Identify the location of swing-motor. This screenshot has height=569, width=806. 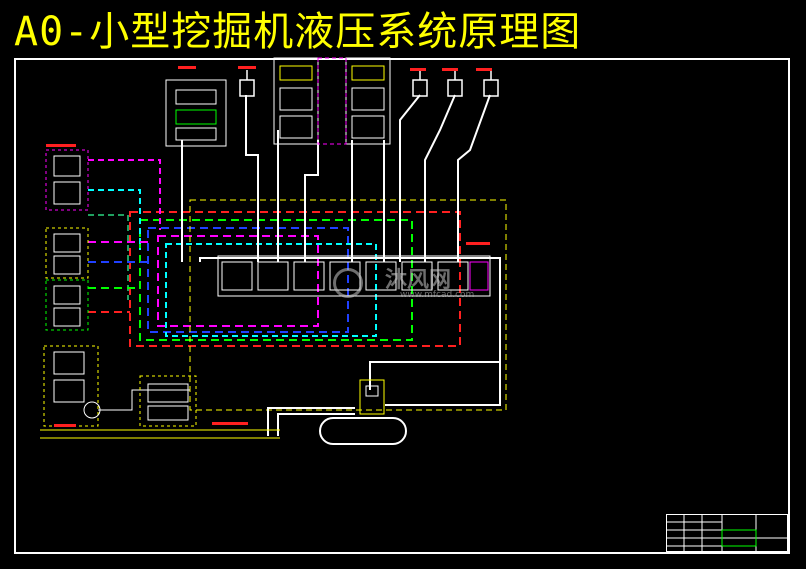
(196, 113).